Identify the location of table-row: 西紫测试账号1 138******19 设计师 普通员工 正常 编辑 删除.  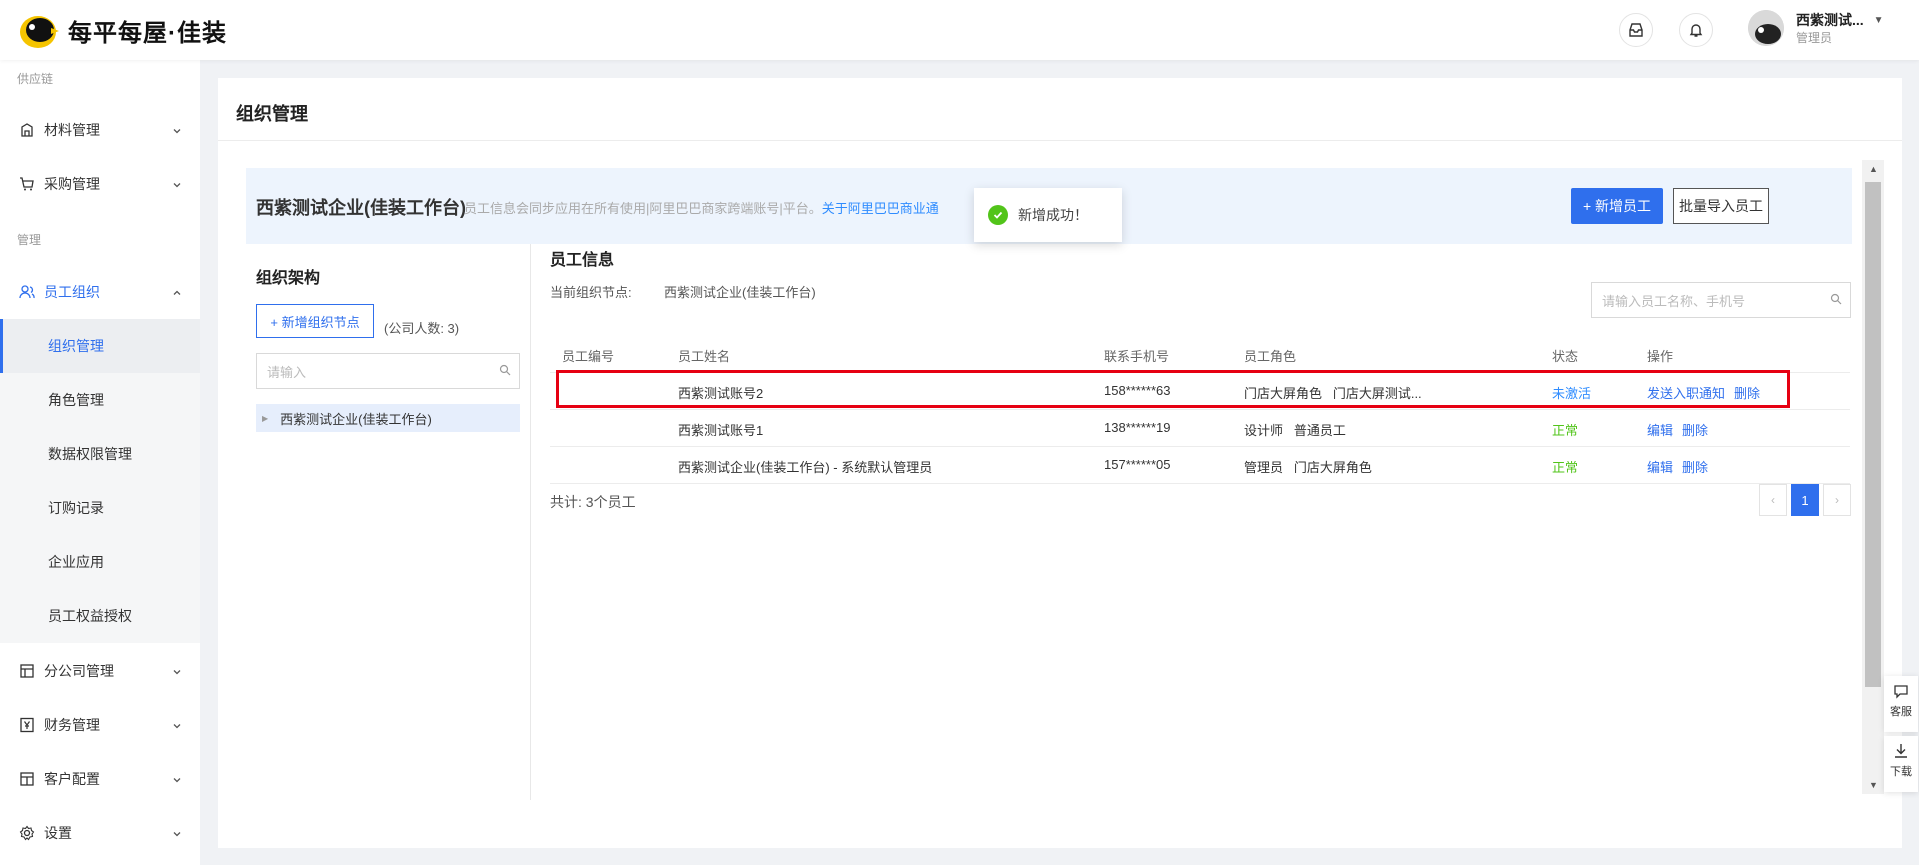
(1200, 428).